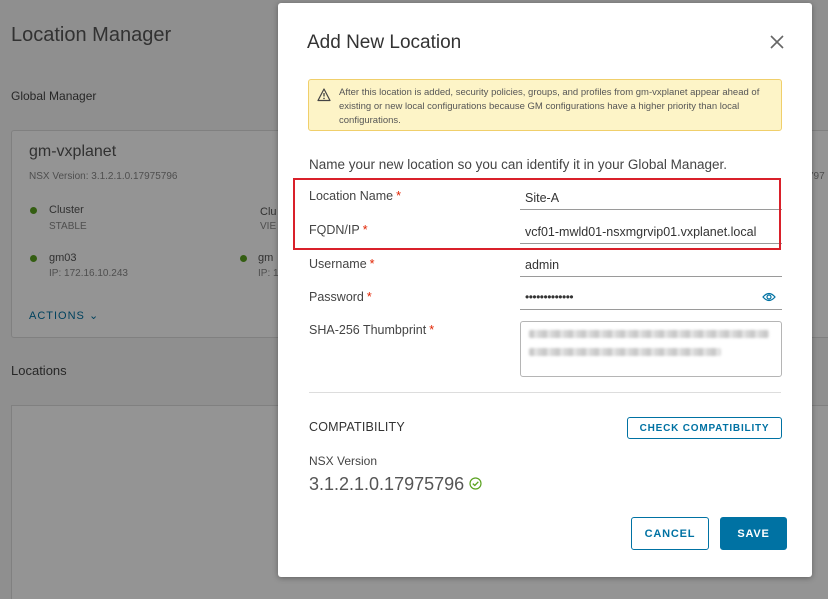  I want to click on password-input: •••••••••••••, so click(651, 298).